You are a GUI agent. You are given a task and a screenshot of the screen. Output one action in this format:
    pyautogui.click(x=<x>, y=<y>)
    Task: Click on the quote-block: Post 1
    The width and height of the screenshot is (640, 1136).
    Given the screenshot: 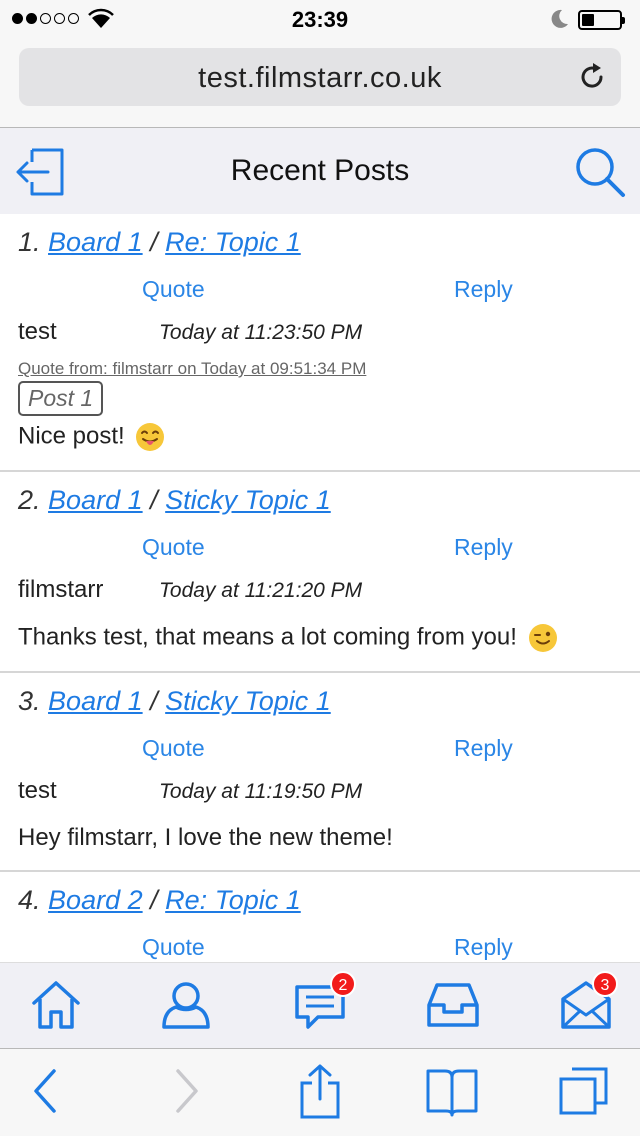 What is the action you would take?
    pyautogui.click(x=61, y=398)
    